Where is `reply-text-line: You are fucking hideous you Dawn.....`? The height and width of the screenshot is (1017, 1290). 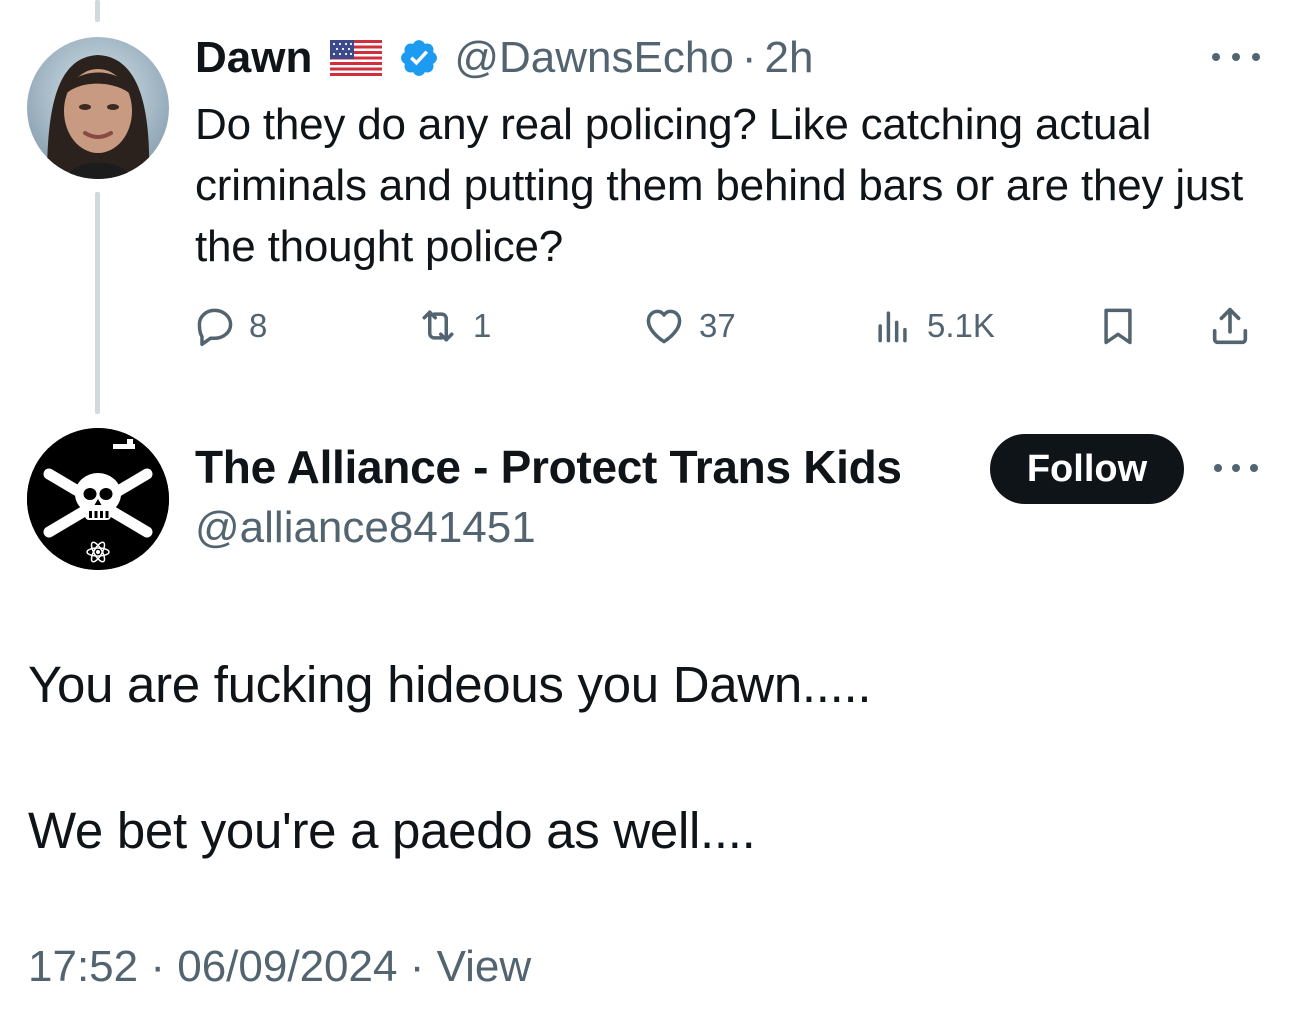
reply-text-line: You are fucking hideous you Dawn..... is located at coordinates (450, 684).